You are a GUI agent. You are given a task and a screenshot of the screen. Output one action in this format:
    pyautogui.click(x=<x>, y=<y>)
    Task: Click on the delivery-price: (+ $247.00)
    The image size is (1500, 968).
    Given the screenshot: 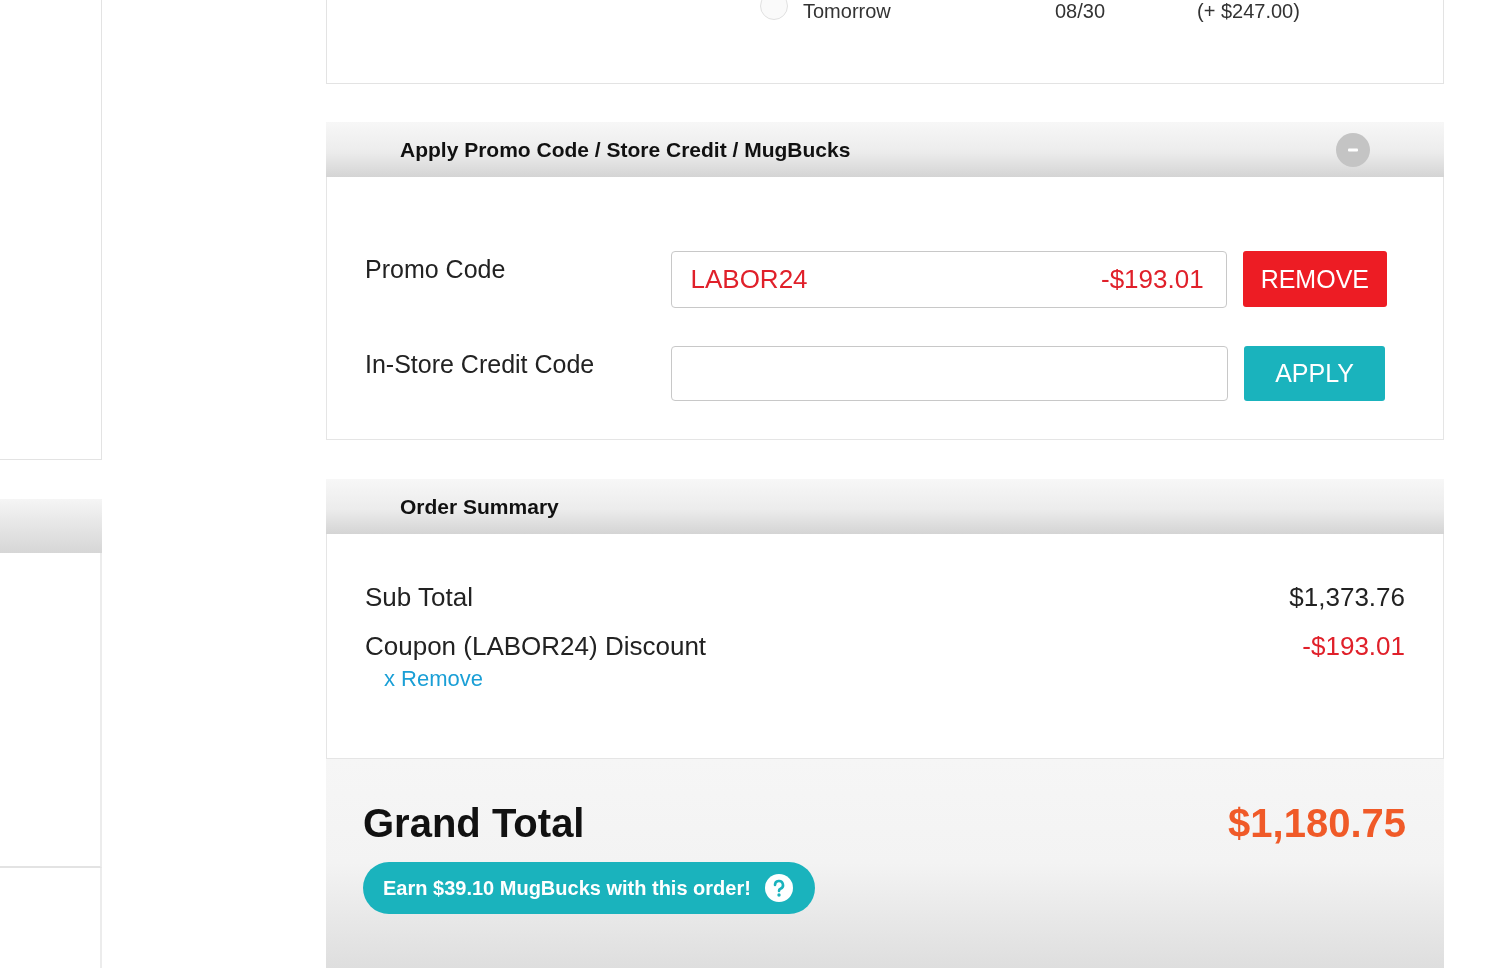 What is the action you would take?
    pyautogui.click(x=1248, y=11)
    